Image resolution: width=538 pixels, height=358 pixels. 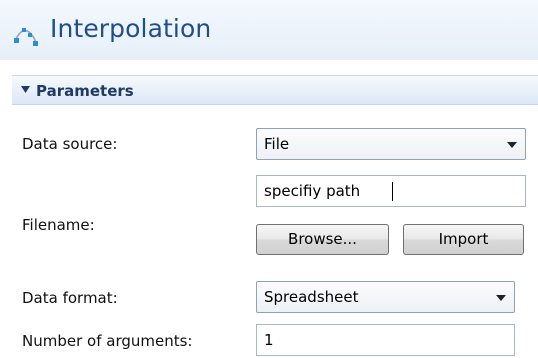 I want to click on interpolation-icon, so click(x=26, y=37).